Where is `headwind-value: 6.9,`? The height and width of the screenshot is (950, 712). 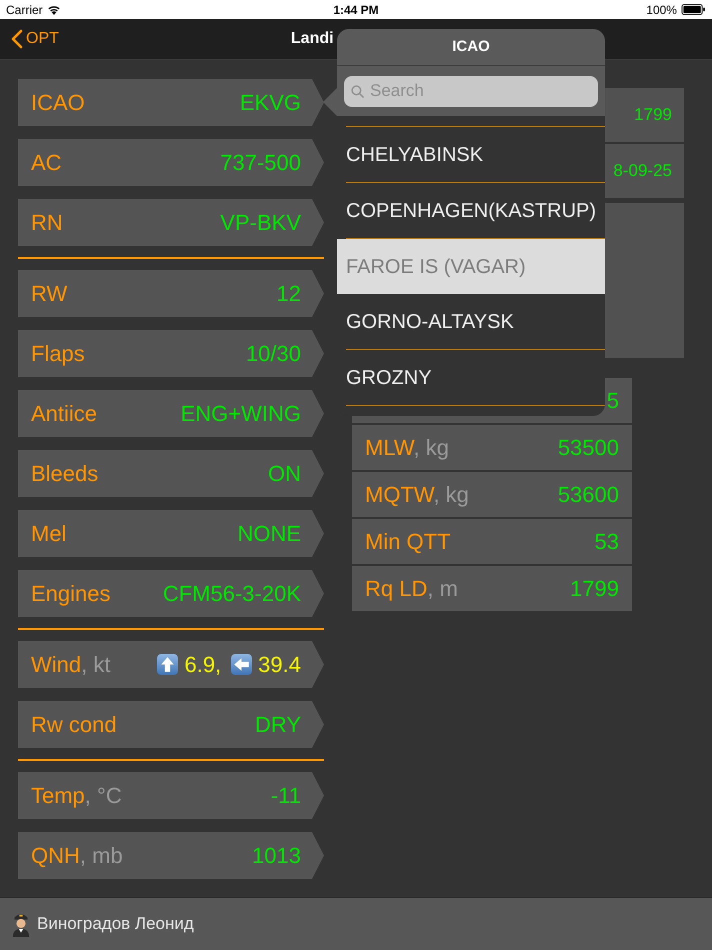
headwind-value: 6.9, is located at coordinates (203, 665).